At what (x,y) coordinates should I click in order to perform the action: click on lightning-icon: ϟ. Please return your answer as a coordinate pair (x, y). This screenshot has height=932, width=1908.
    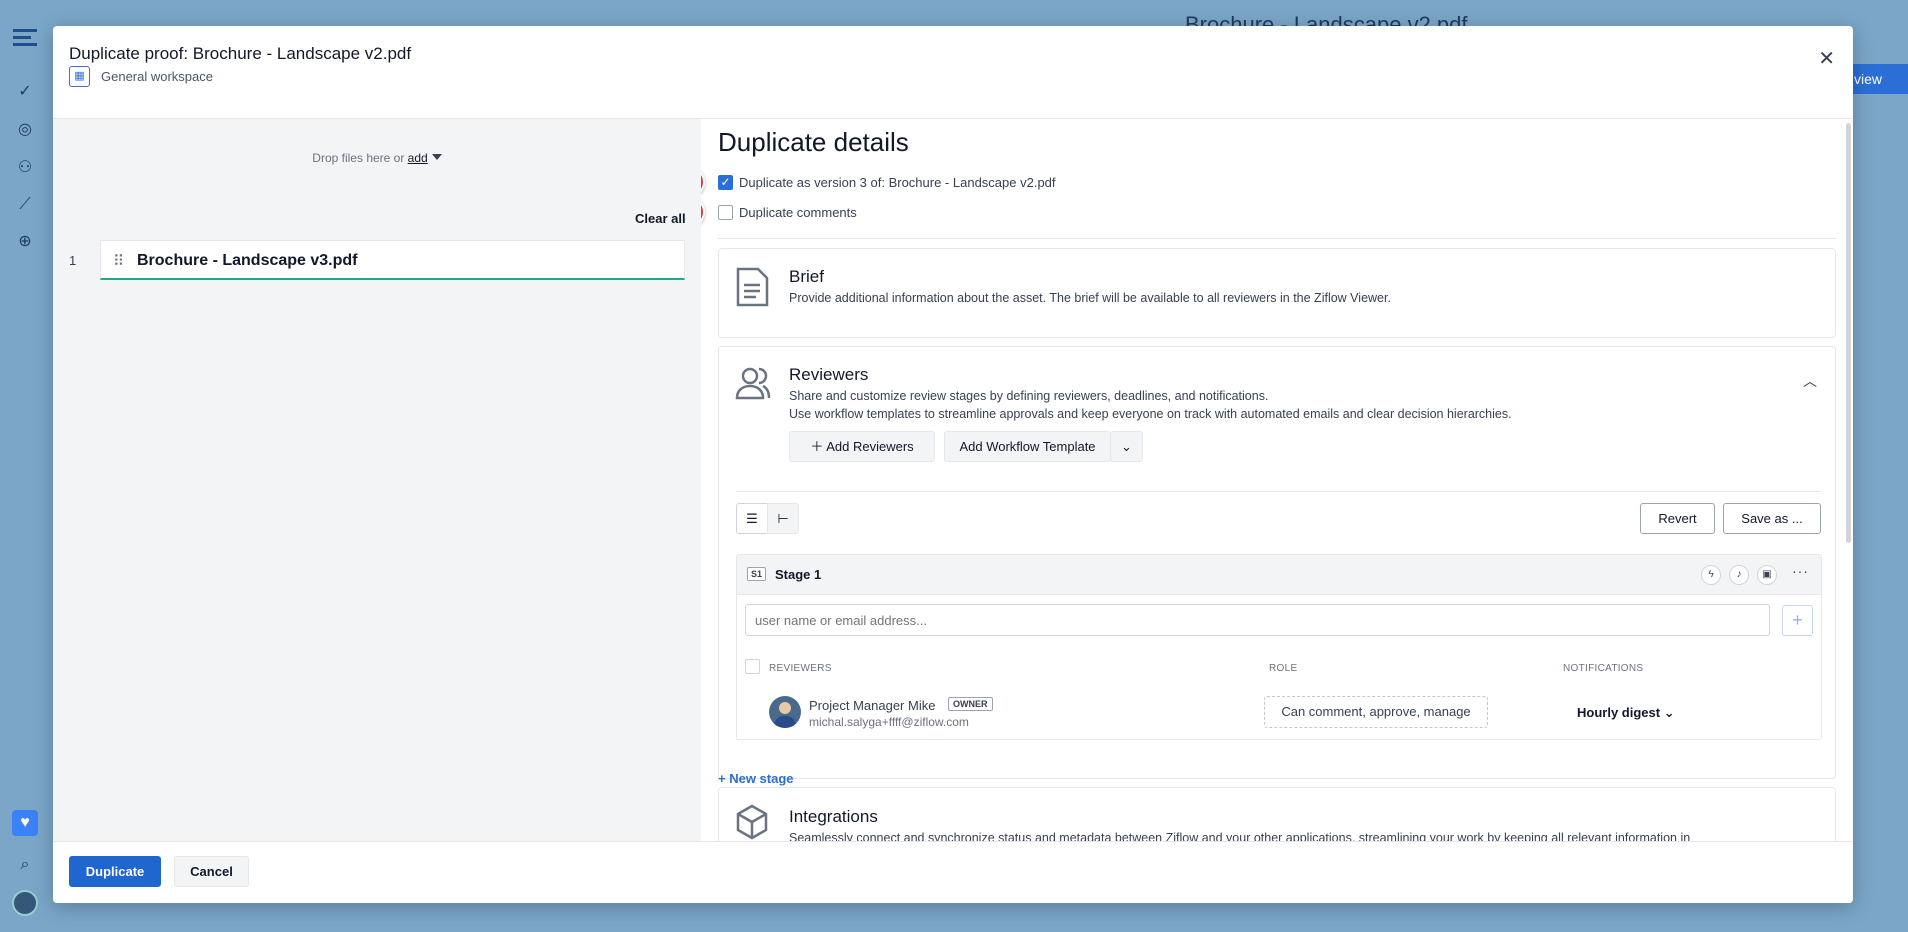
    Looking at the image, I should click on (1711, 575).